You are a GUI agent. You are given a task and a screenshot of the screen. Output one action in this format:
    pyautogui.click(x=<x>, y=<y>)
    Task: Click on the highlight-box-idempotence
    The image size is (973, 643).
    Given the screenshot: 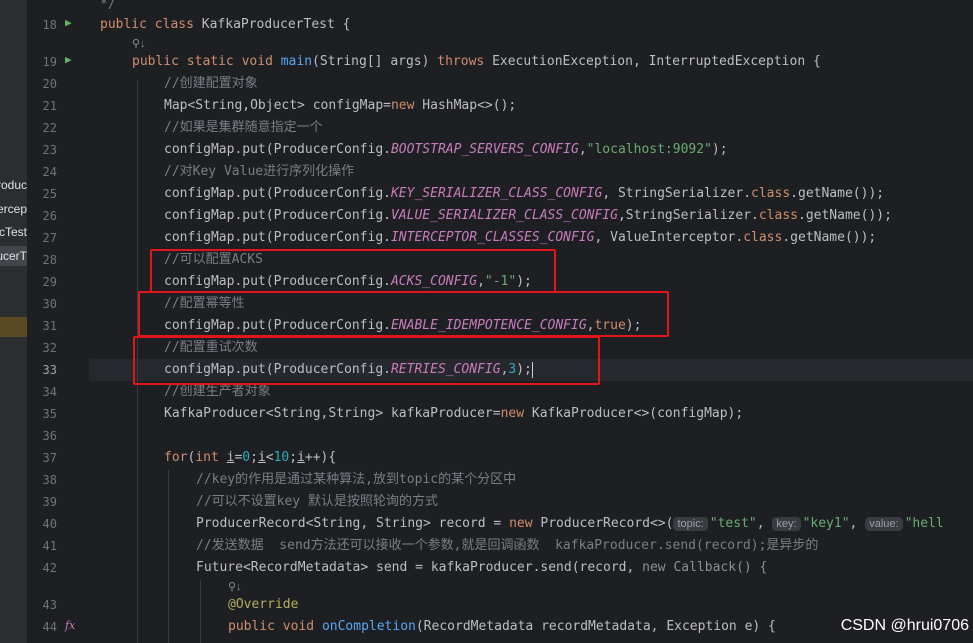 What is the action you would take?
    pyautogui.click(x=403, y=314)
    